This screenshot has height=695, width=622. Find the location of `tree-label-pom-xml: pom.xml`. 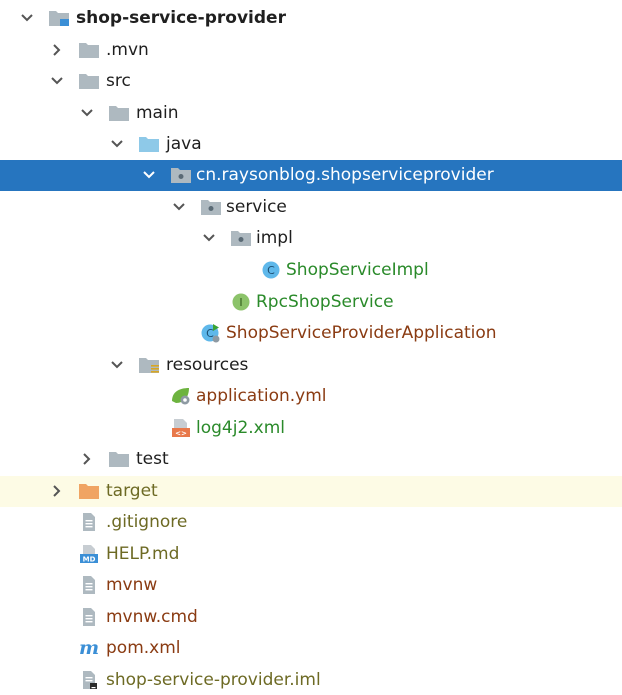

tree-label-pom-xml: pom.xml is located at coordinates (143, 648).